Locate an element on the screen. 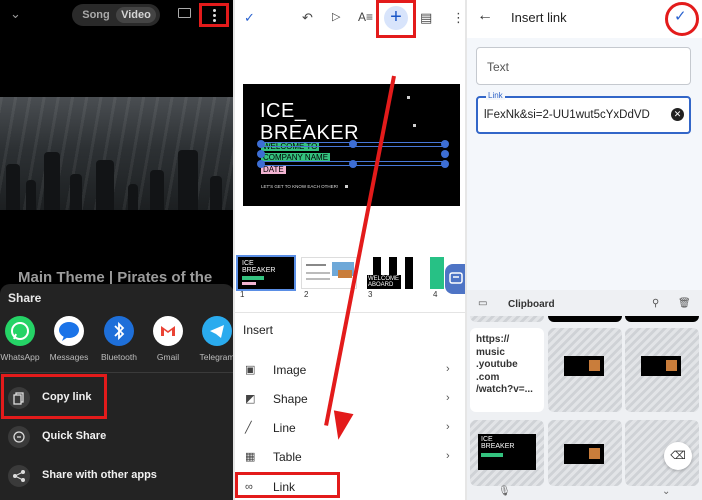 This screenshot has height=500, width=702. panel-divider is located at coordinates (234, 250).